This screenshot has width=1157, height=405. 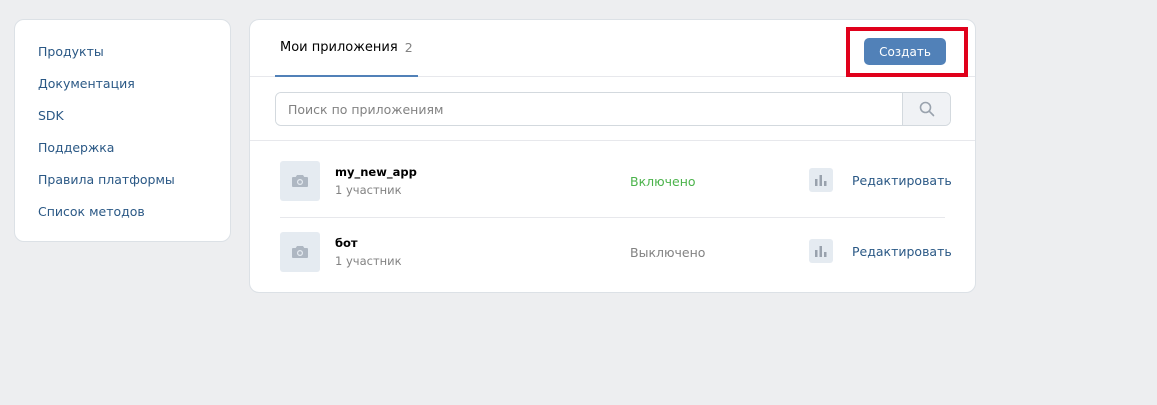 What do you see at coordinates (122, 87) in the screenshot?
I see `sidebar-item-documentation: Документация` at bounding box center [122, 87].